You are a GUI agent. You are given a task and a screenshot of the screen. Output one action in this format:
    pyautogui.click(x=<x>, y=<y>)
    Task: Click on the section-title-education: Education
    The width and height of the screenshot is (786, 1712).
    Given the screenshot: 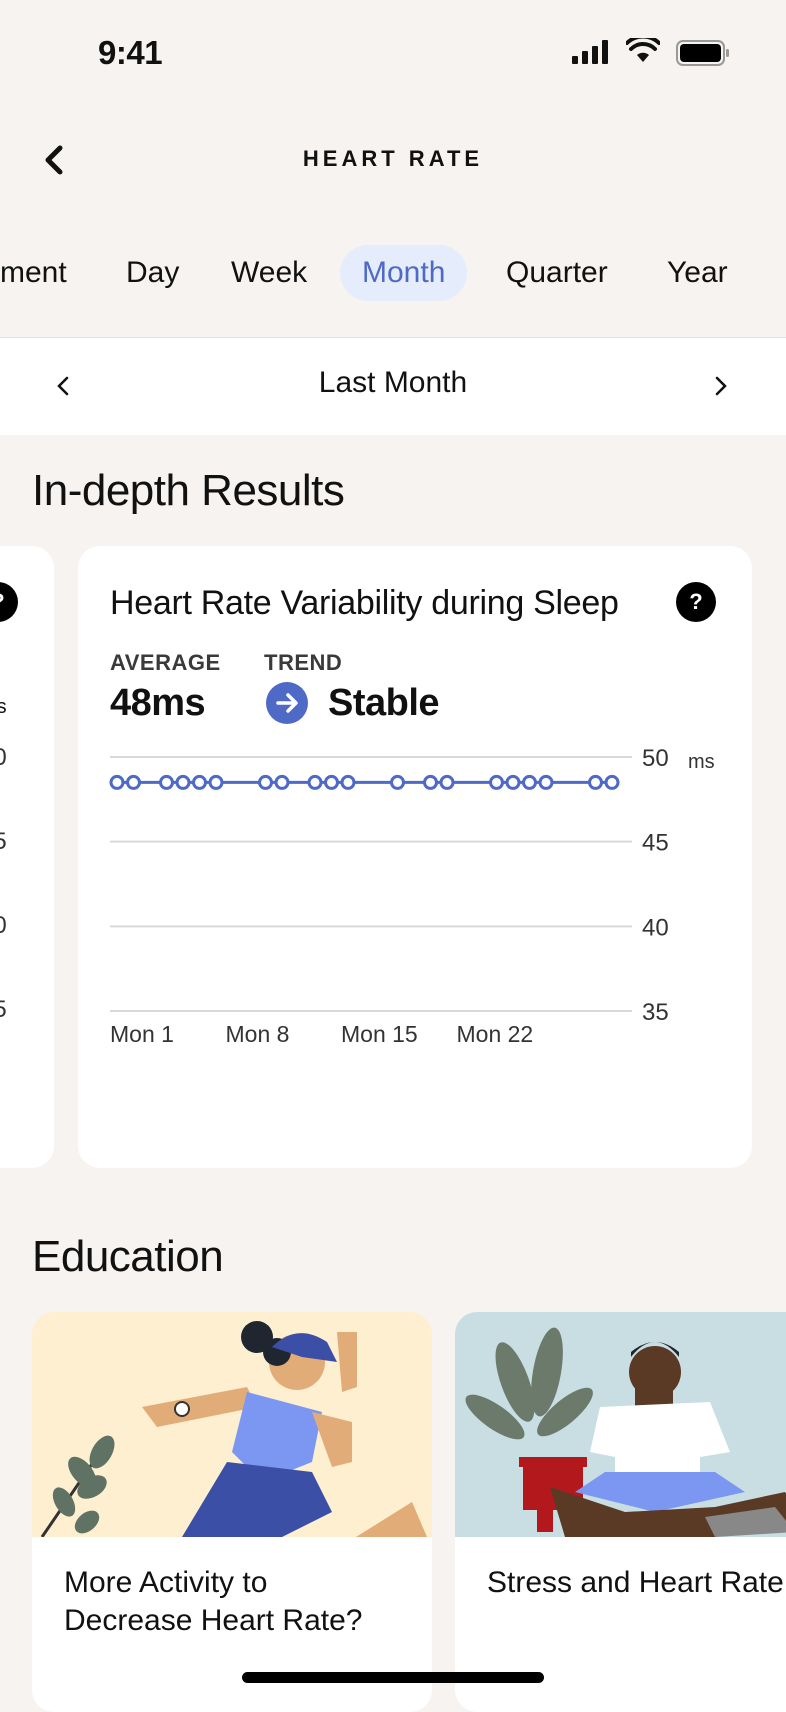 What is the action you would take?
    pyautogui.click(x=128, y=1256)
    